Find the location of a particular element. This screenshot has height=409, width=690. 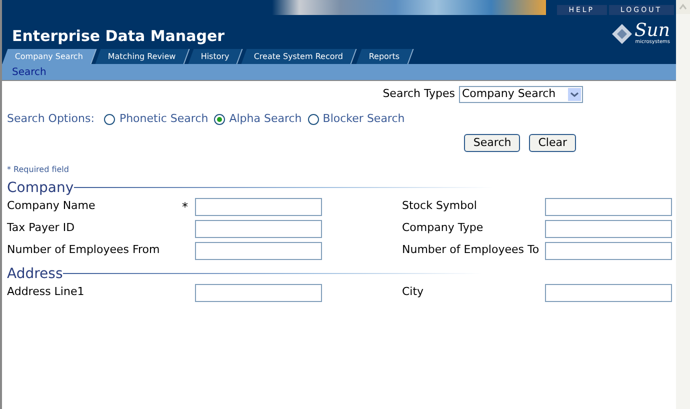

action-button: Clear is located at coordinates (552, 143).